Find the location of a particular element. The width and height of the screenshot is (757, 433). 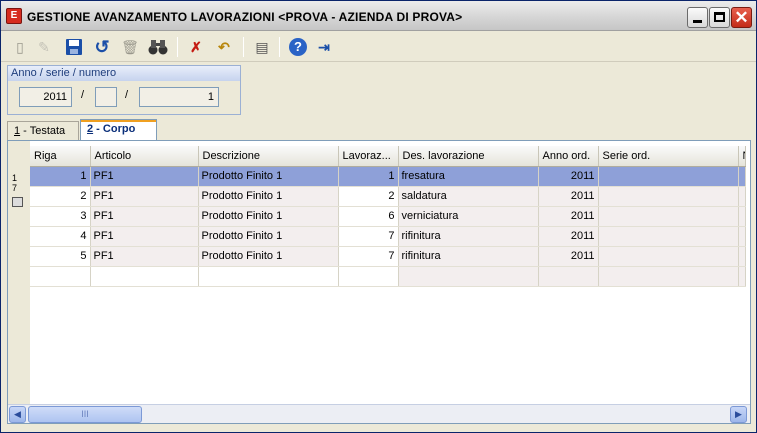

cell-riga: 5 is located at coordinates (60, 256).